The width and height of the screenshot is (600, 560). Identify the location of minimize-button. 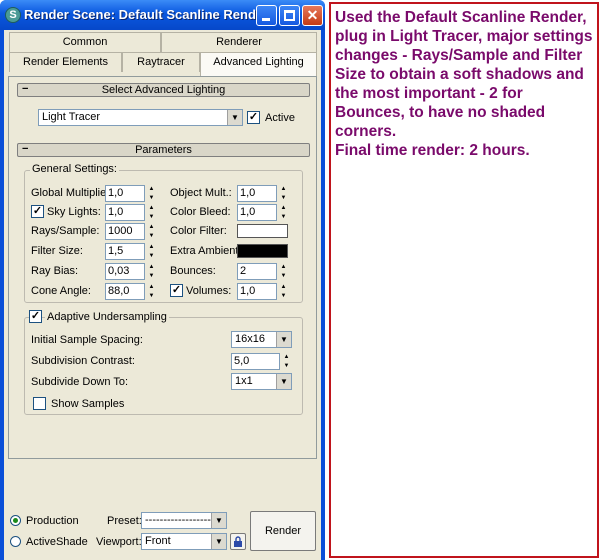
(266, 15).